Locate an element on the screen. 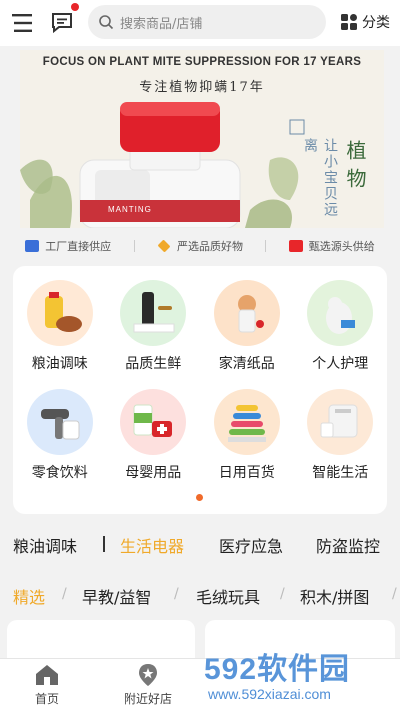 This screenshot has height=711, width=400. subtab-divider is located at coordinates (104, 544).